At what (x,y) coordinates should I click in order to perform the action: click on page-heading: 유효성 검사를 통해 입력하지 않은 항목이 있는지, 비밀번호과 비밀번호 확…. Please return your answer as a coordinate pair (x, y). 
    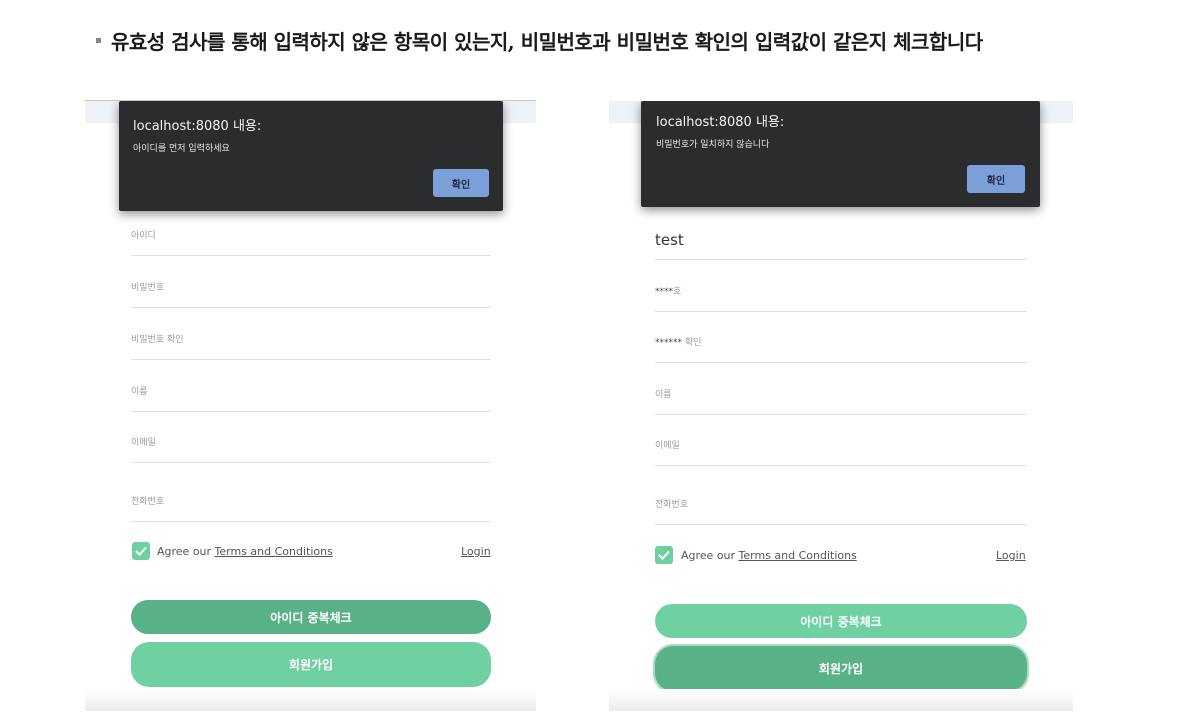
    Looking at the image, I should click on (539, 40).